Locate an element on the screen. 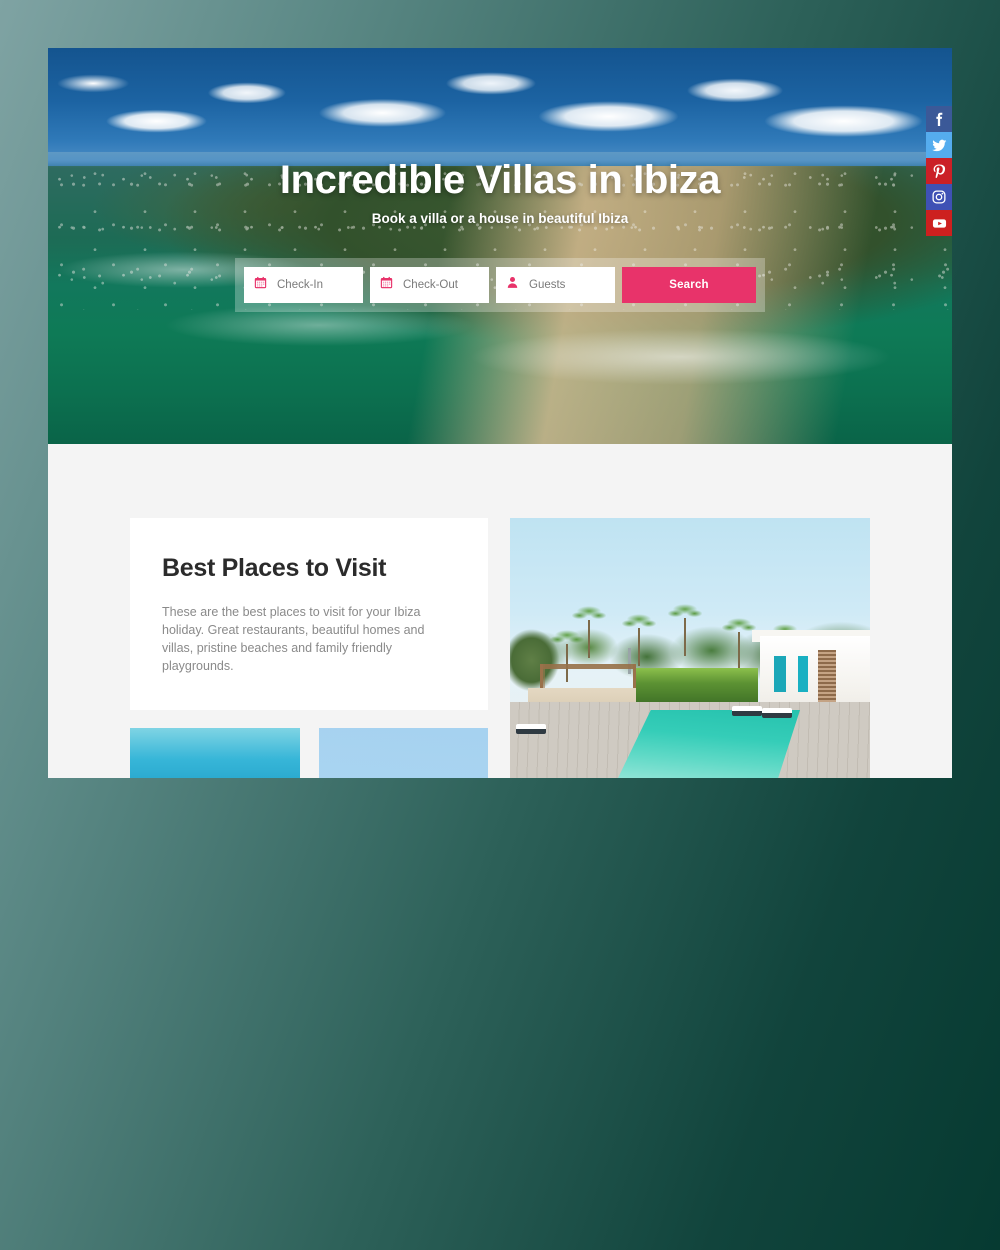 This screenshot has width=1000, height=1250. villa-door is located at coordinates (780, 674).